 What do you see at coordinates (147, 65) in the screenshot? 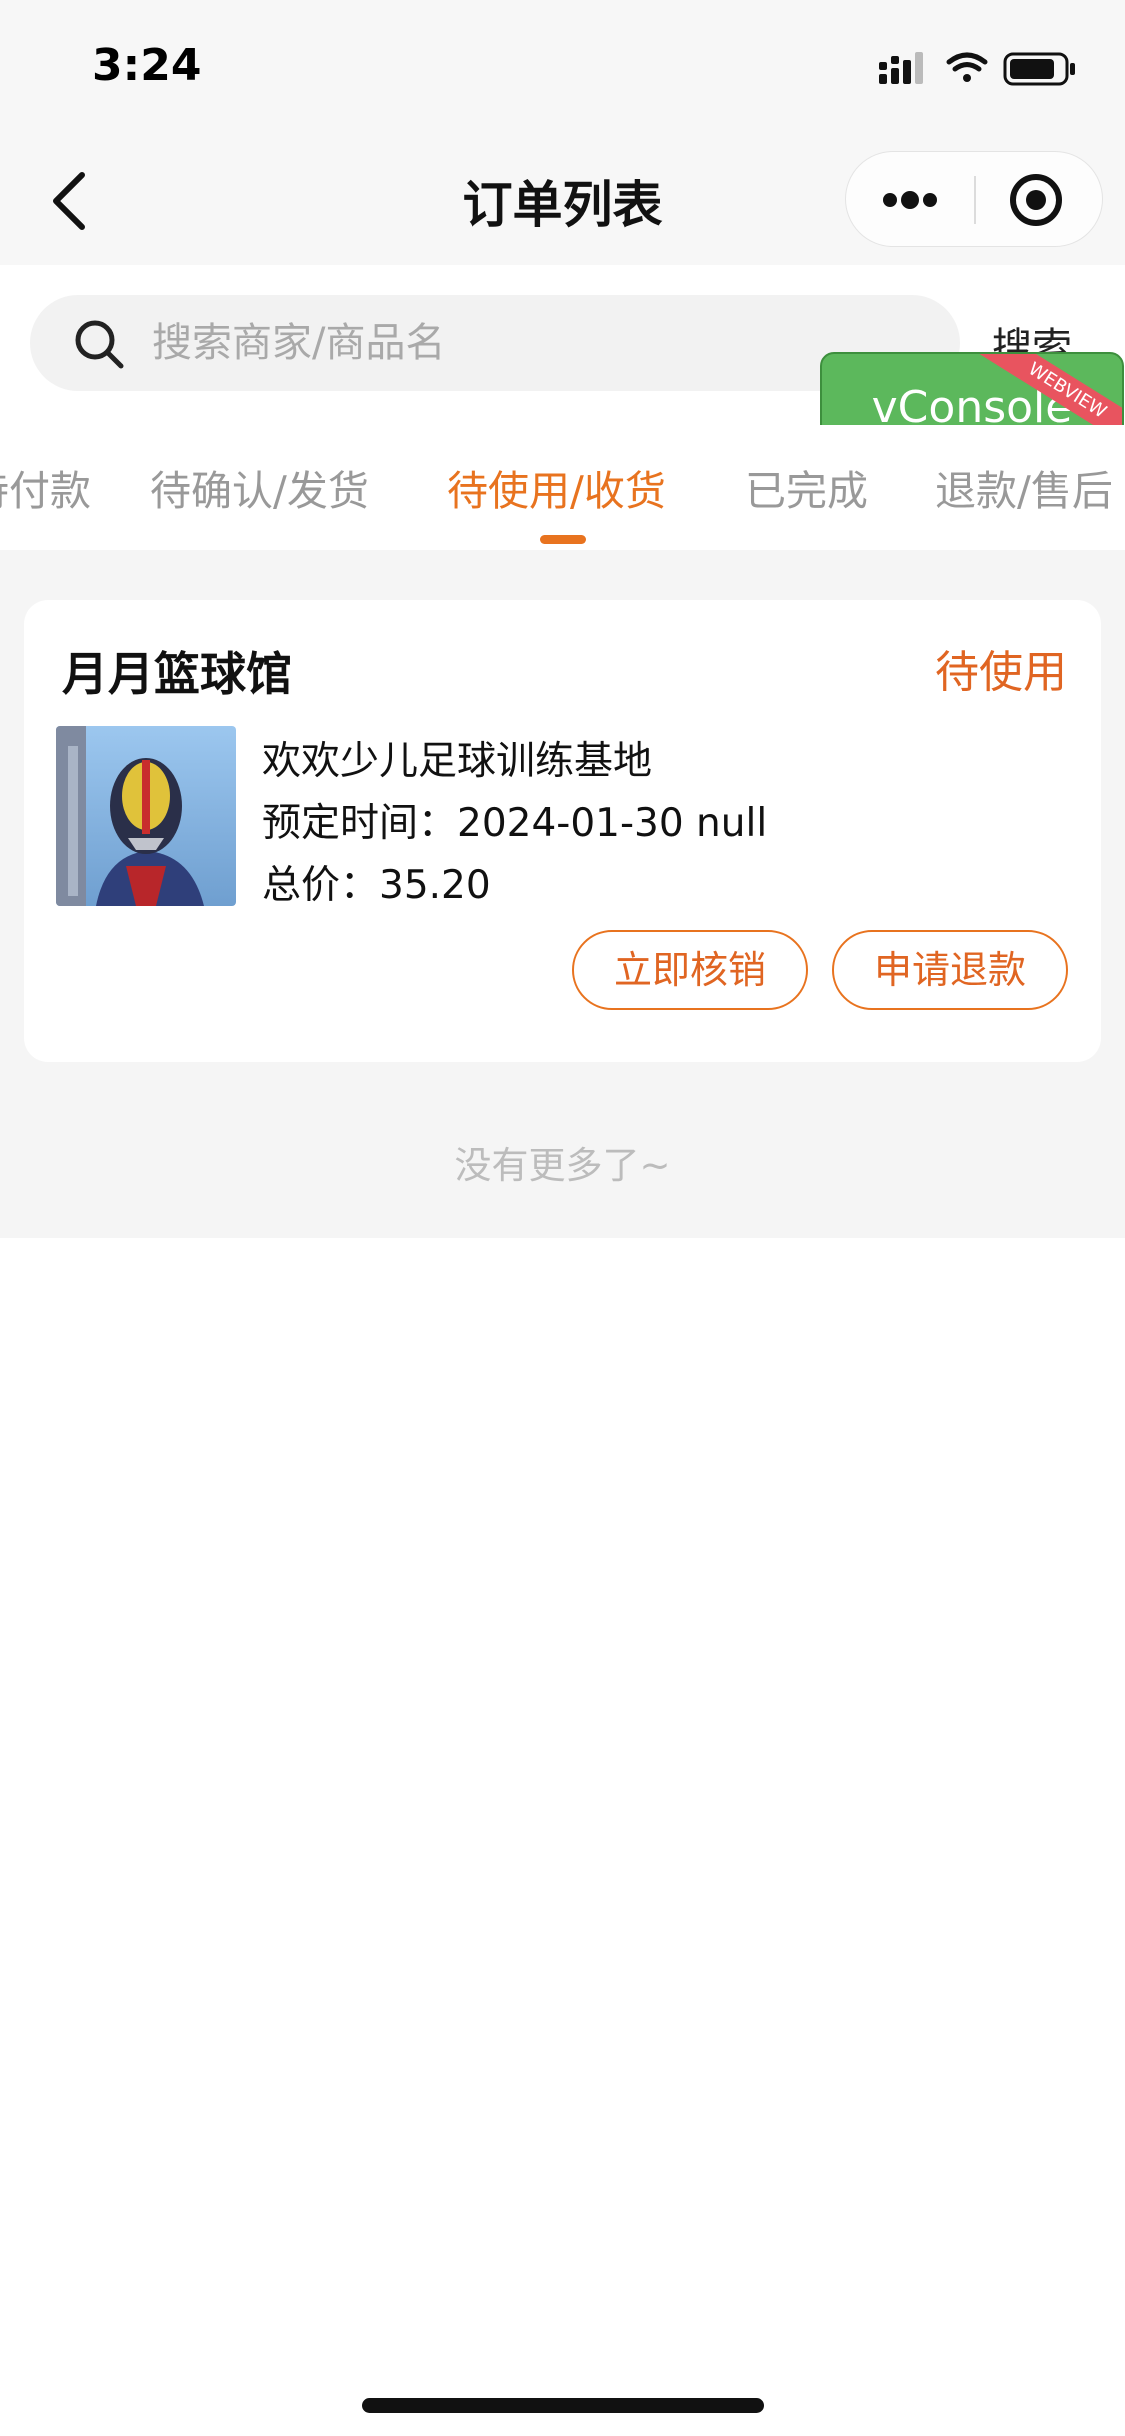
I see `status-time: 3:24` at bounding box center [147, 65].